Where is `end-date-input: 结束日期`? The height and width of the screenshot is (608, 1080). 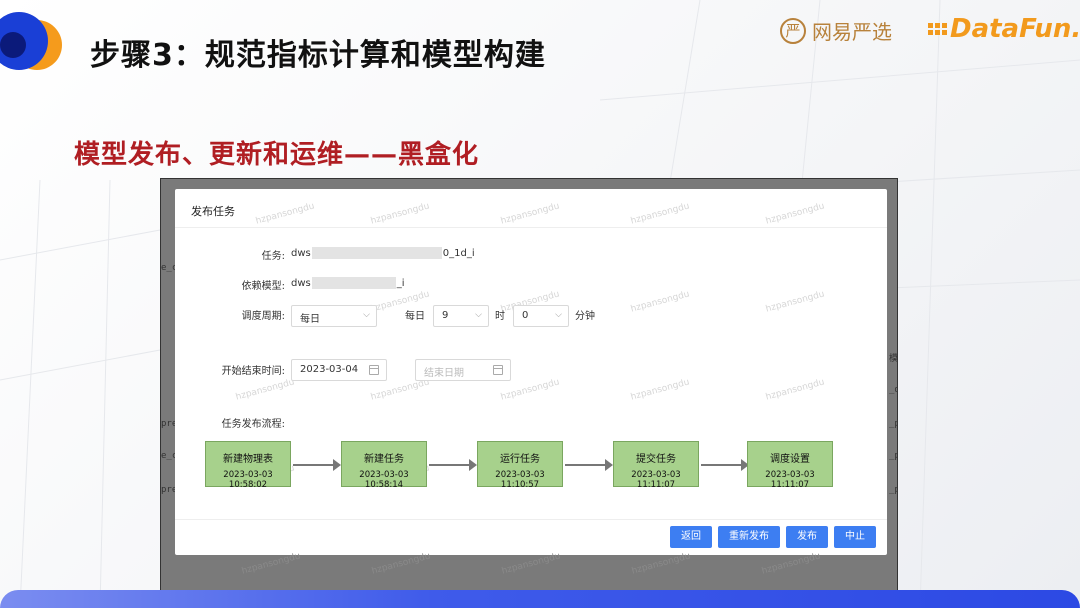
end-date-input: 结束日期 is located at coordinates (463, 370).